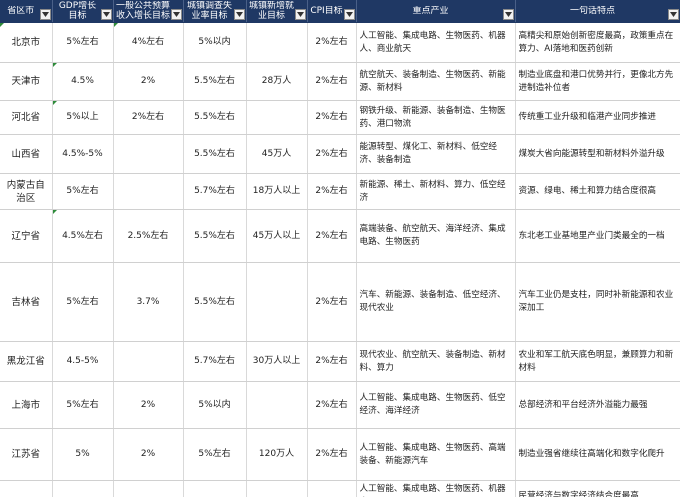 The image size is (680, 497). I want to click on key-industries-cell: 人工智能、集成电路、生物医药、低空经济、海洋经济, so click(436, 405).